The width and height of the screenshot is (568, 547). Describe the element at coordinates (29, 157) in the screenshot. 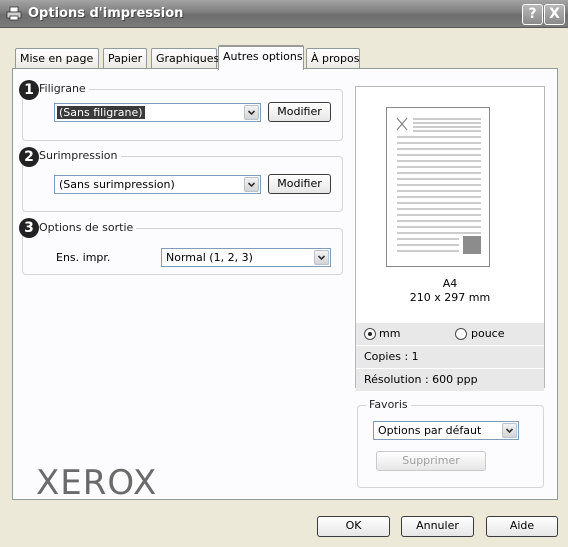

I see `step-2-badge: 2` at that location.